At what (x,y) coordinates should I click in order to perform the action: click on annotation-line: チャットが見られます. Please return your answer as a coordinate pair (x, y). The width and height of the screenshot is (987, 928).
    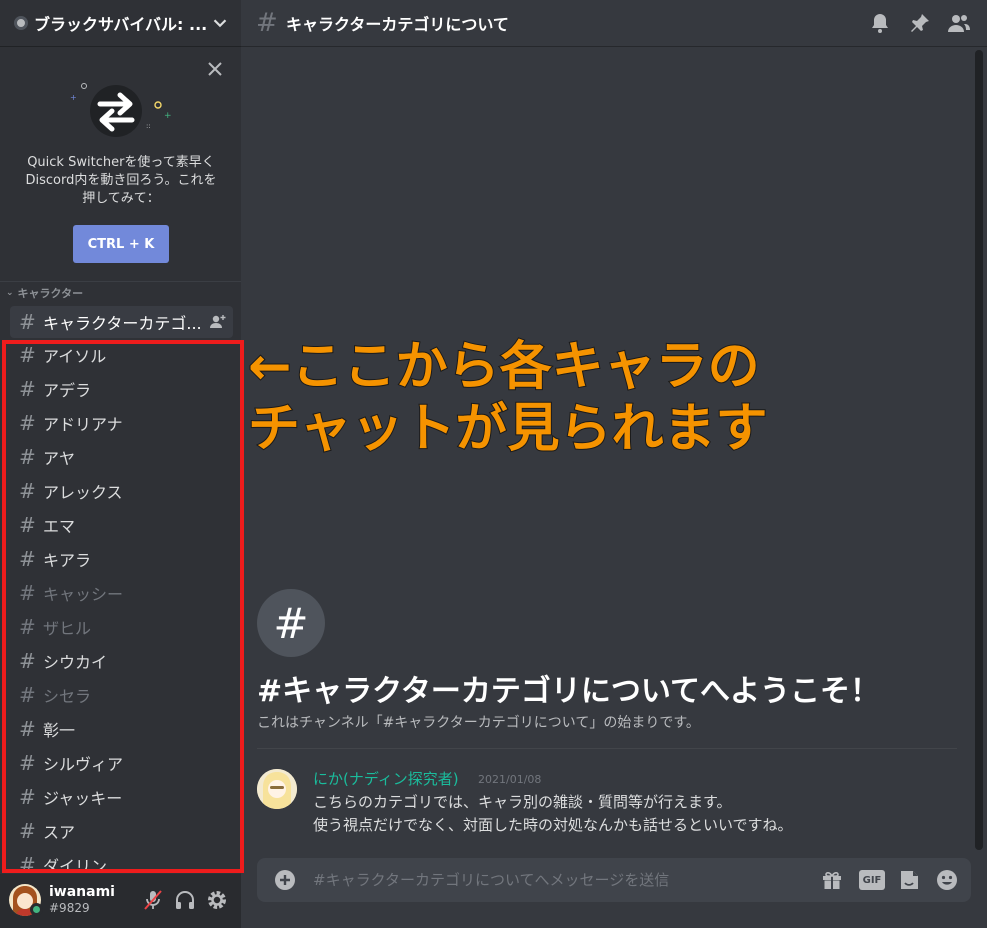
    Looking at the image, I should click on (507, 429).